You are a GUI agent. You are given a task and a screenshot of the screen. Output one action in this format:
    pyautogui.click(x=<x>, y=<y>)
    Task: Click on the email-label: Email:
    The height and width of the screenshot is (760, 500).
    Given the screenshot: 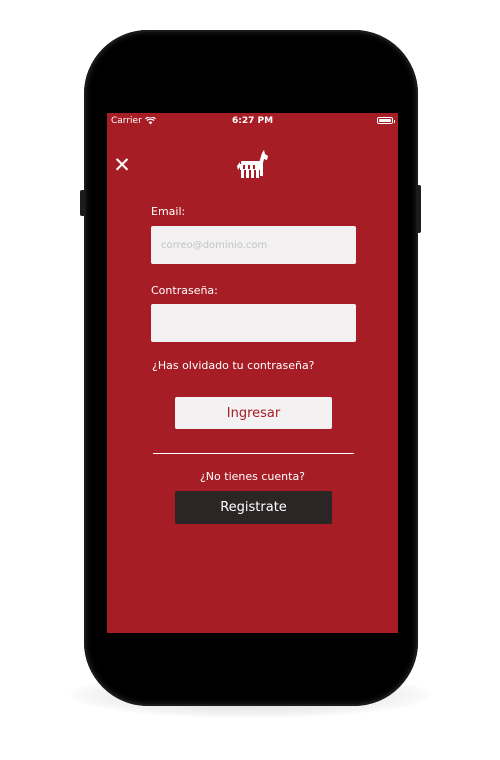 What is the action you would take?
    pyautogui.click(x=168, y=211)
    